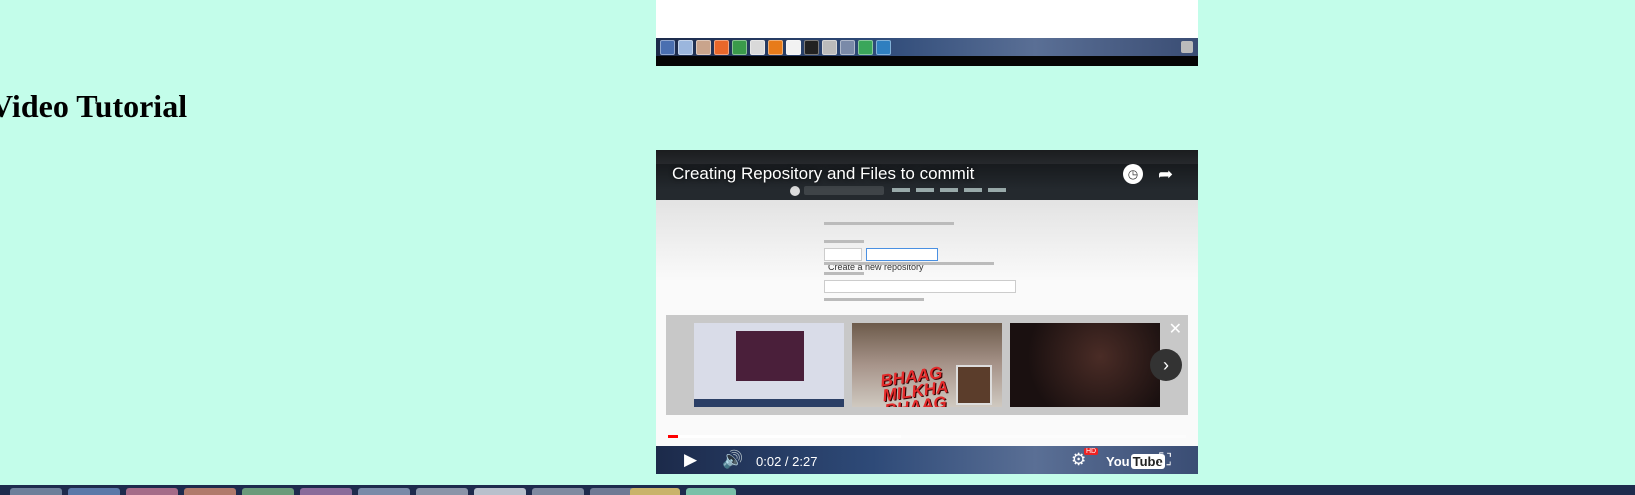 The width and height of the screenshot is (1635, 495). I want to click on trash-icon, so click(1187, 47).